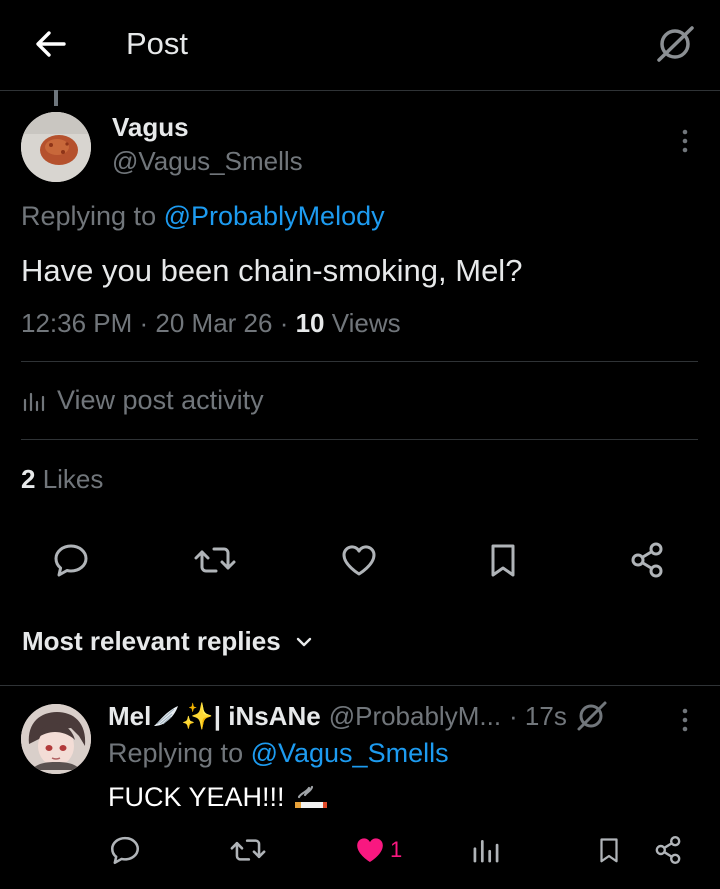  I want to click on like-button, so click(359, 560).